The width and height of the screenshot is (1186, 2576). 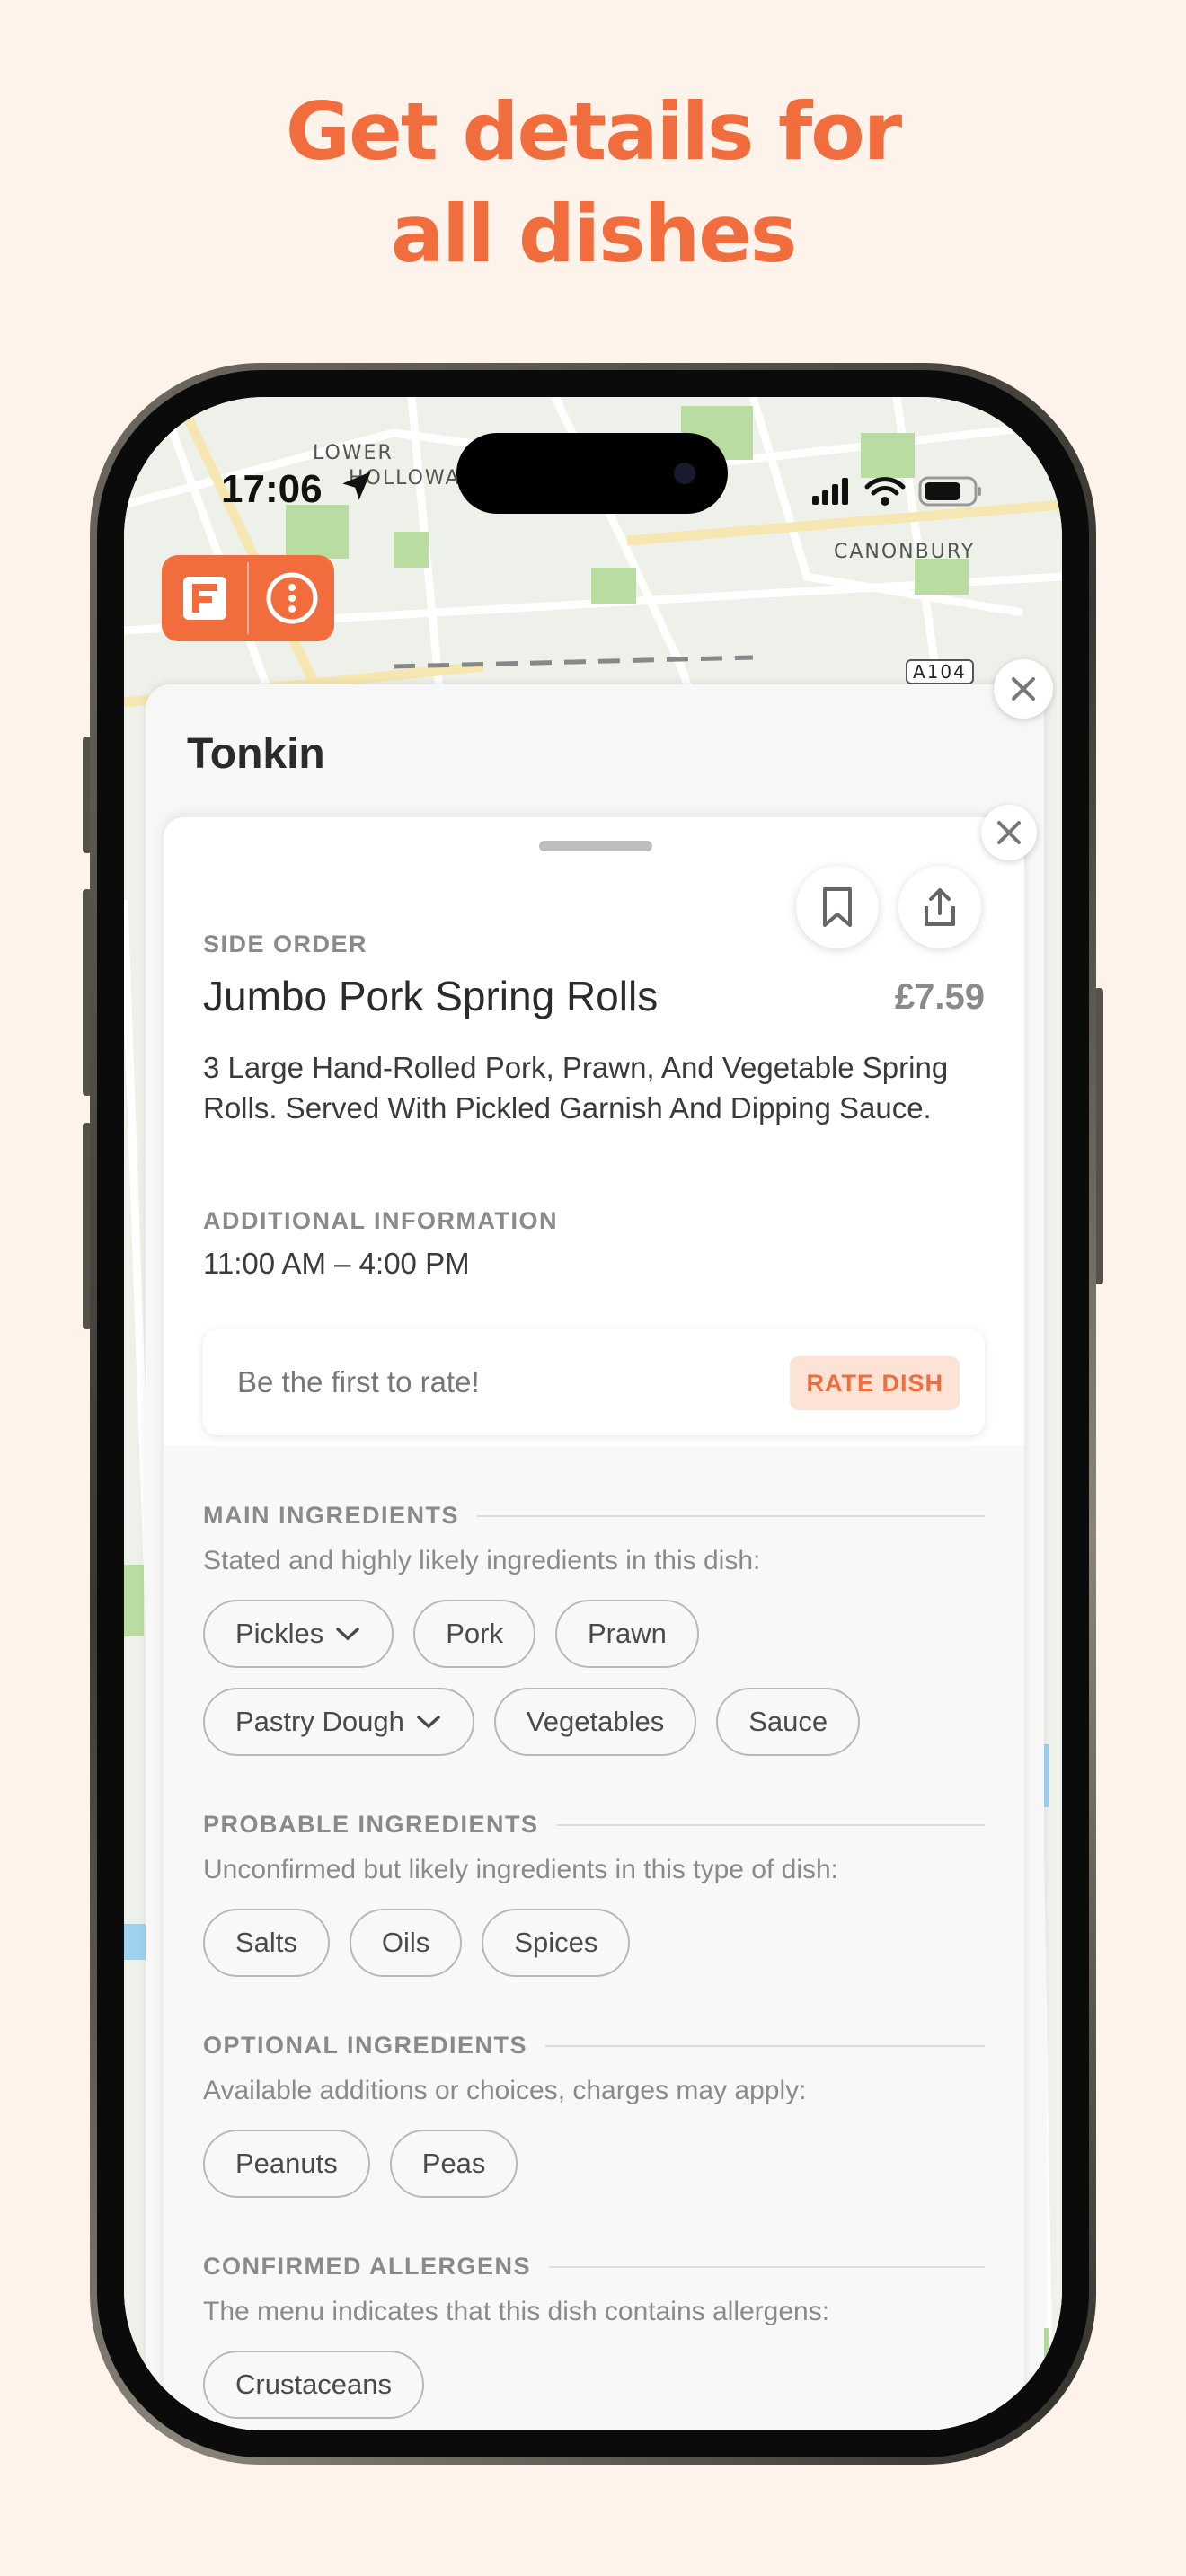 I want to click on more-options-button, so click(x=291, y=598).